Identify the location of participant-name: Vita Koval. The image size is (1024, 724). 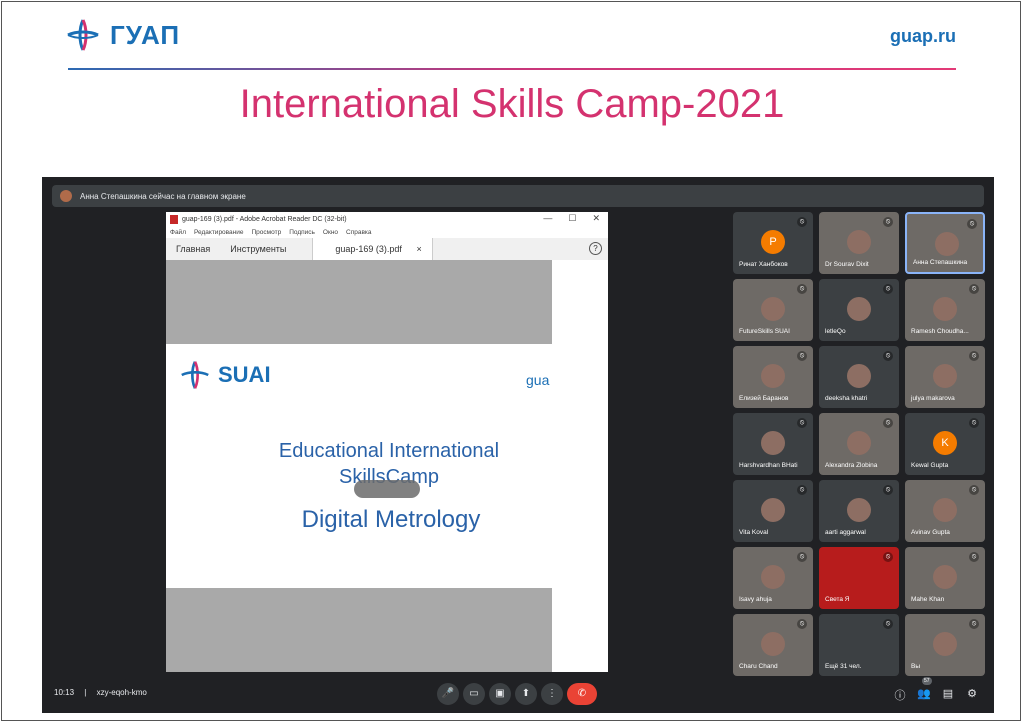
(754, 532).